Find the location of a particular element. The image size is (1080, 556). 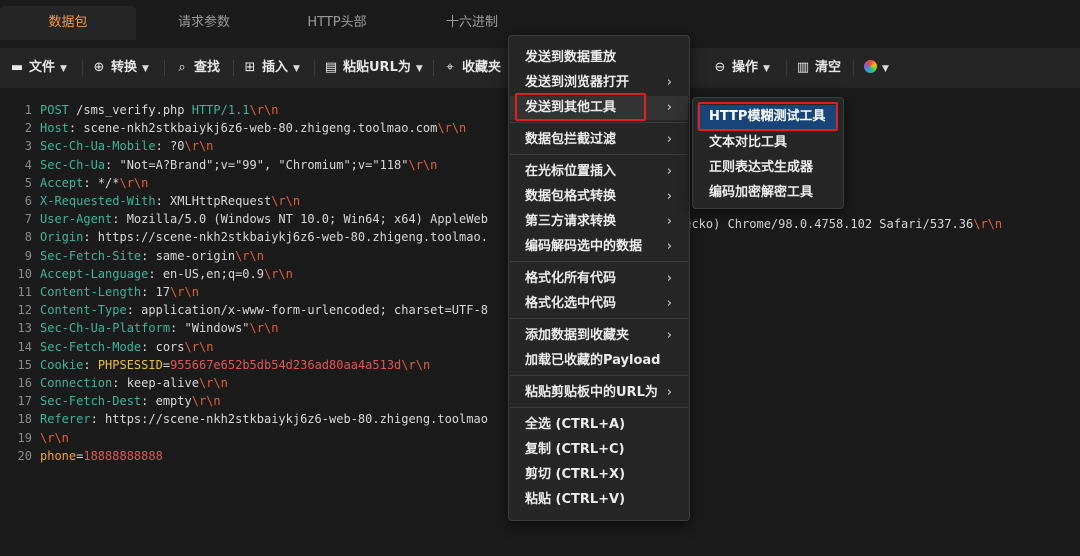

code-token: User-Agent is located at coordinates (76, 219).